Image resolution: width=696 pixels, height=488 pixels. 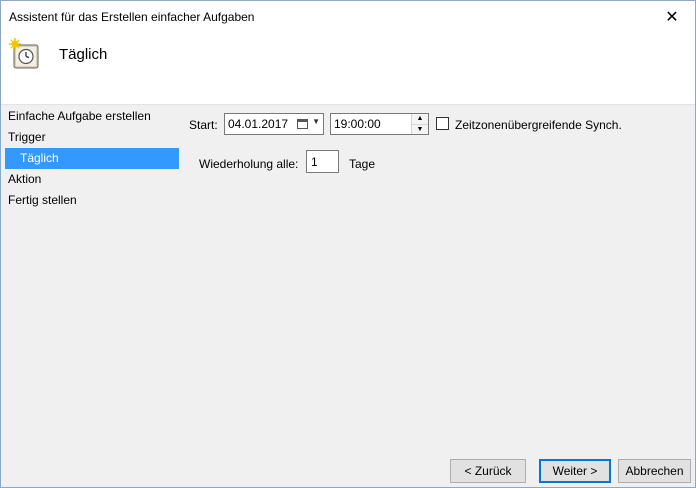 What do you see at coordinates (420, 129) in the screenshot?
I see `spin-down-icon: ▼` at bounding box center [420, 129].